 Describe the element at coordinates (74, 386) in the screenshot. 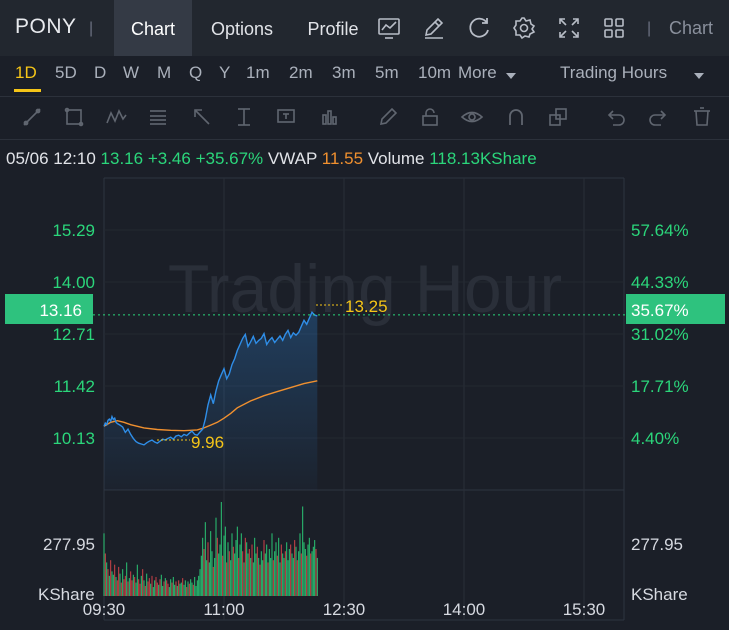

I see `y-tick-label-left: 11.42` at that location.